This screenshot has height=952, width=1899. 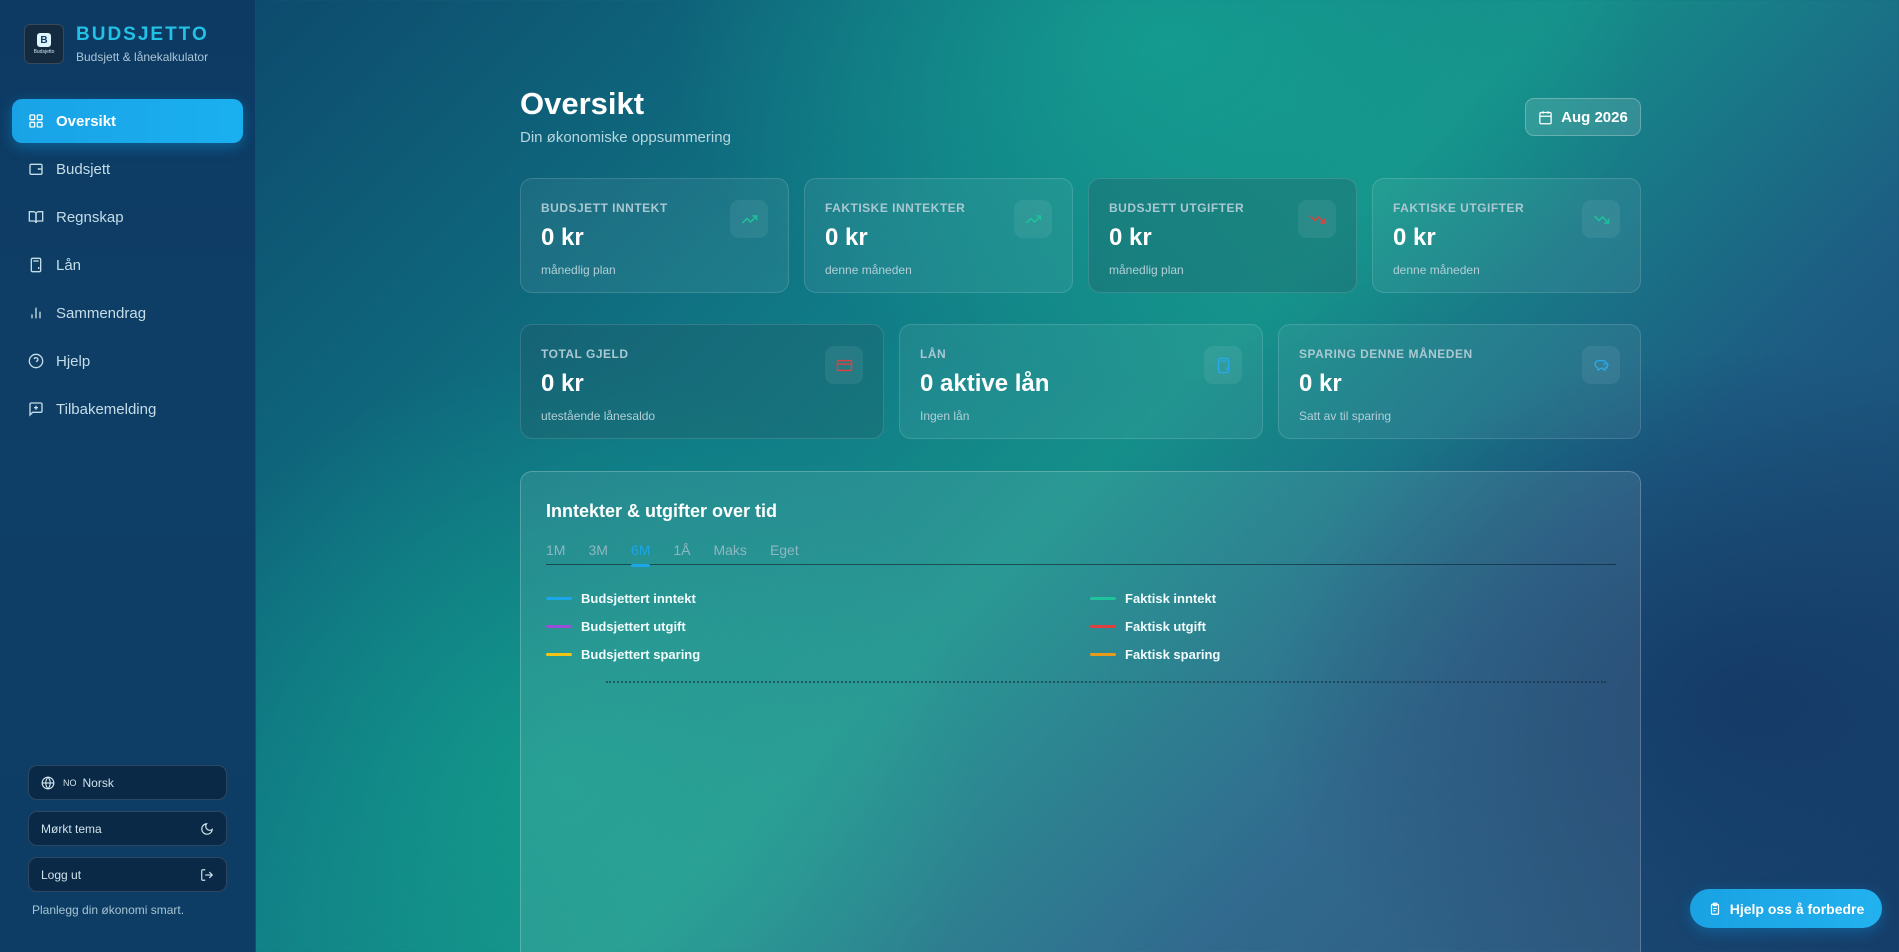 I want to click on stat-label: Total gjeld, so click(x=585, y=354).